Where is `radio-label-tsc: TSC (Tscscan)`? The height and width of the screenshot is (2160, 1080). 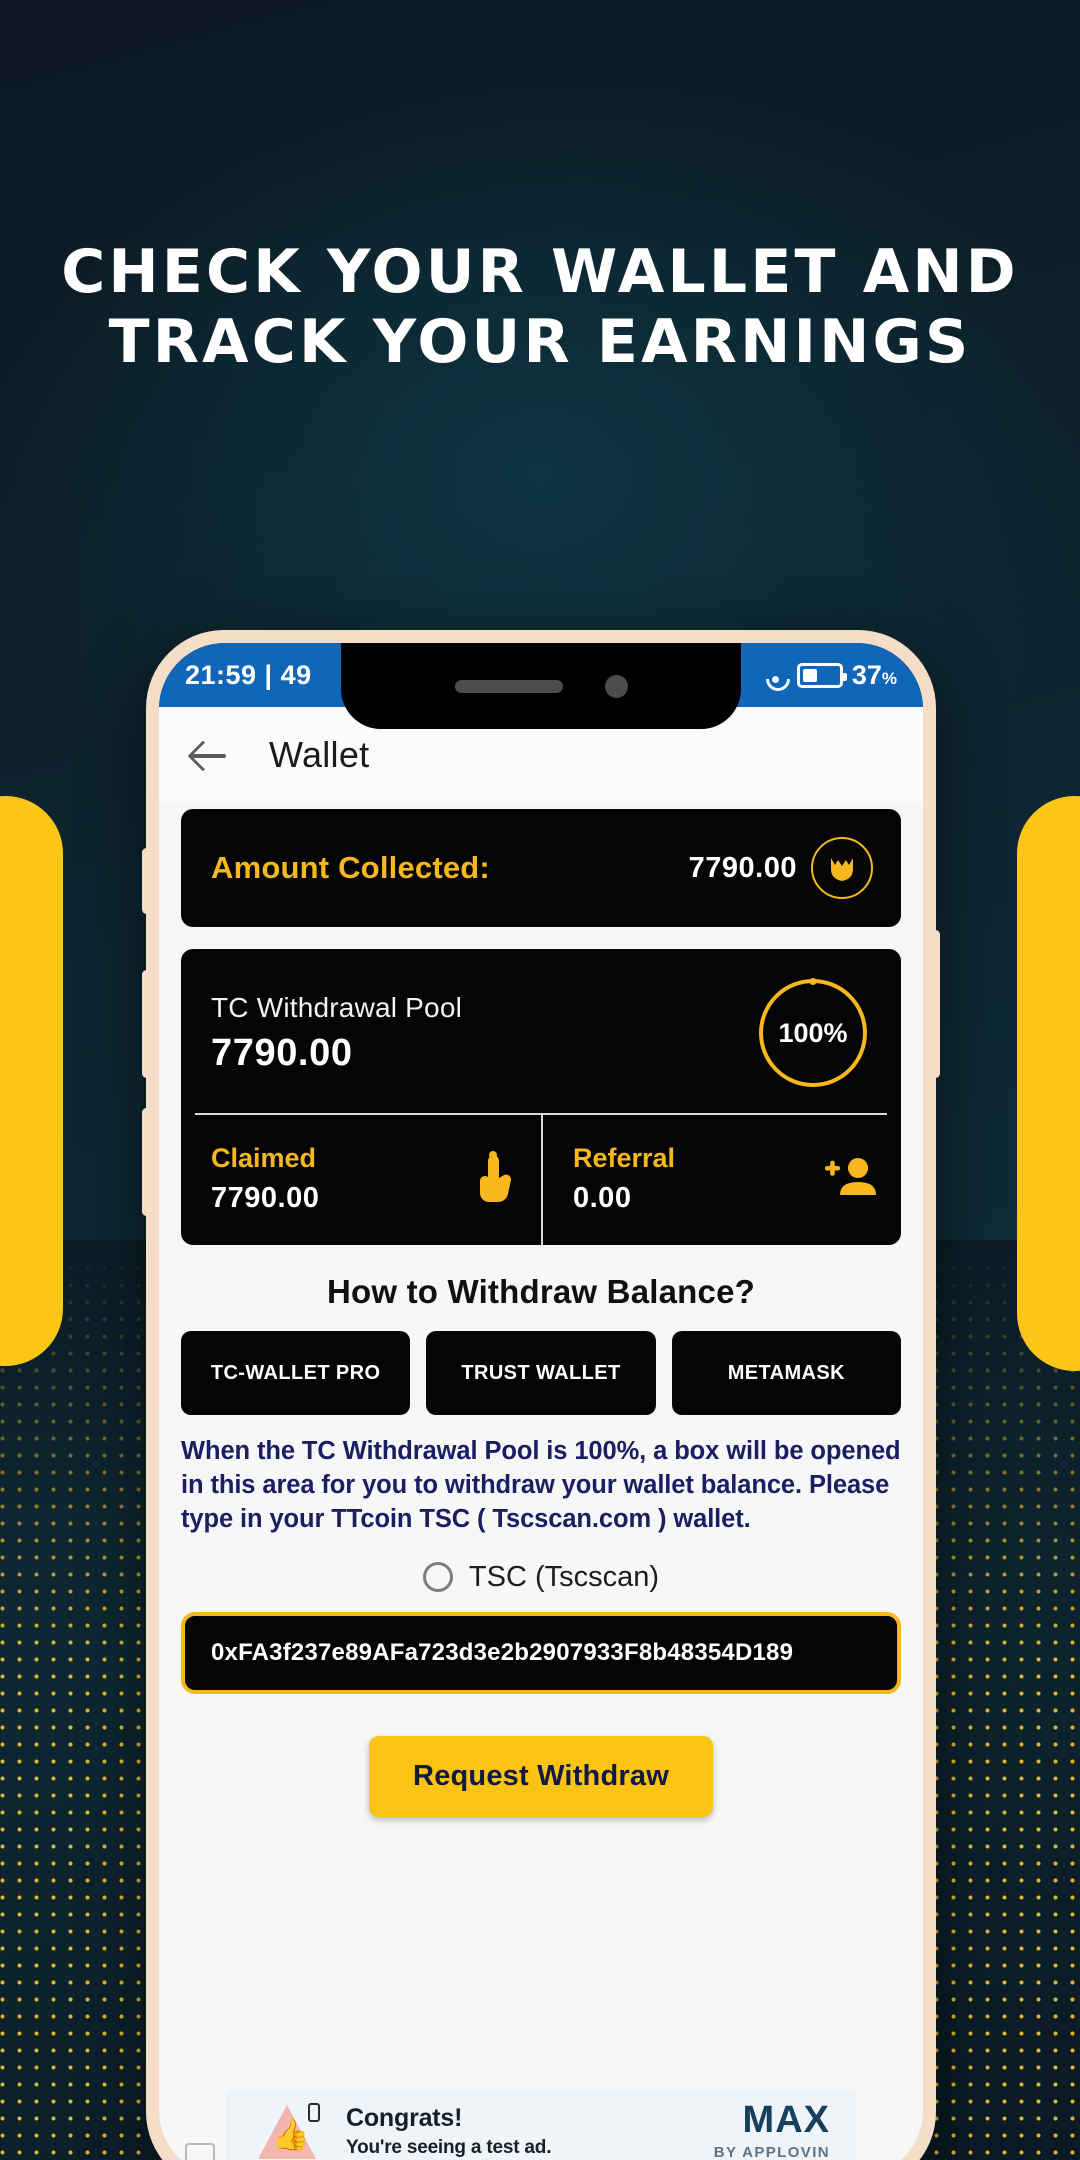
radio-label-tsc: TSC (Tscscan) is located at coordinates (564, 1576).